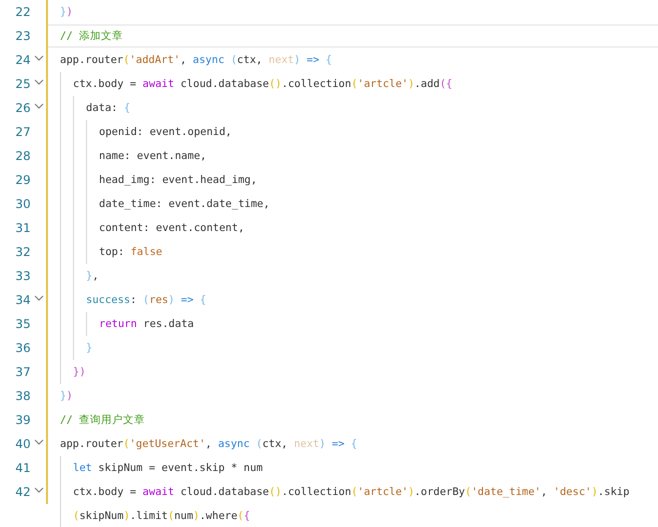 The height and width of the screenshot is (527, 658). Describe the element at coordinates (108, 108) in the screenshot. I see `code-line: data: {` at that location.